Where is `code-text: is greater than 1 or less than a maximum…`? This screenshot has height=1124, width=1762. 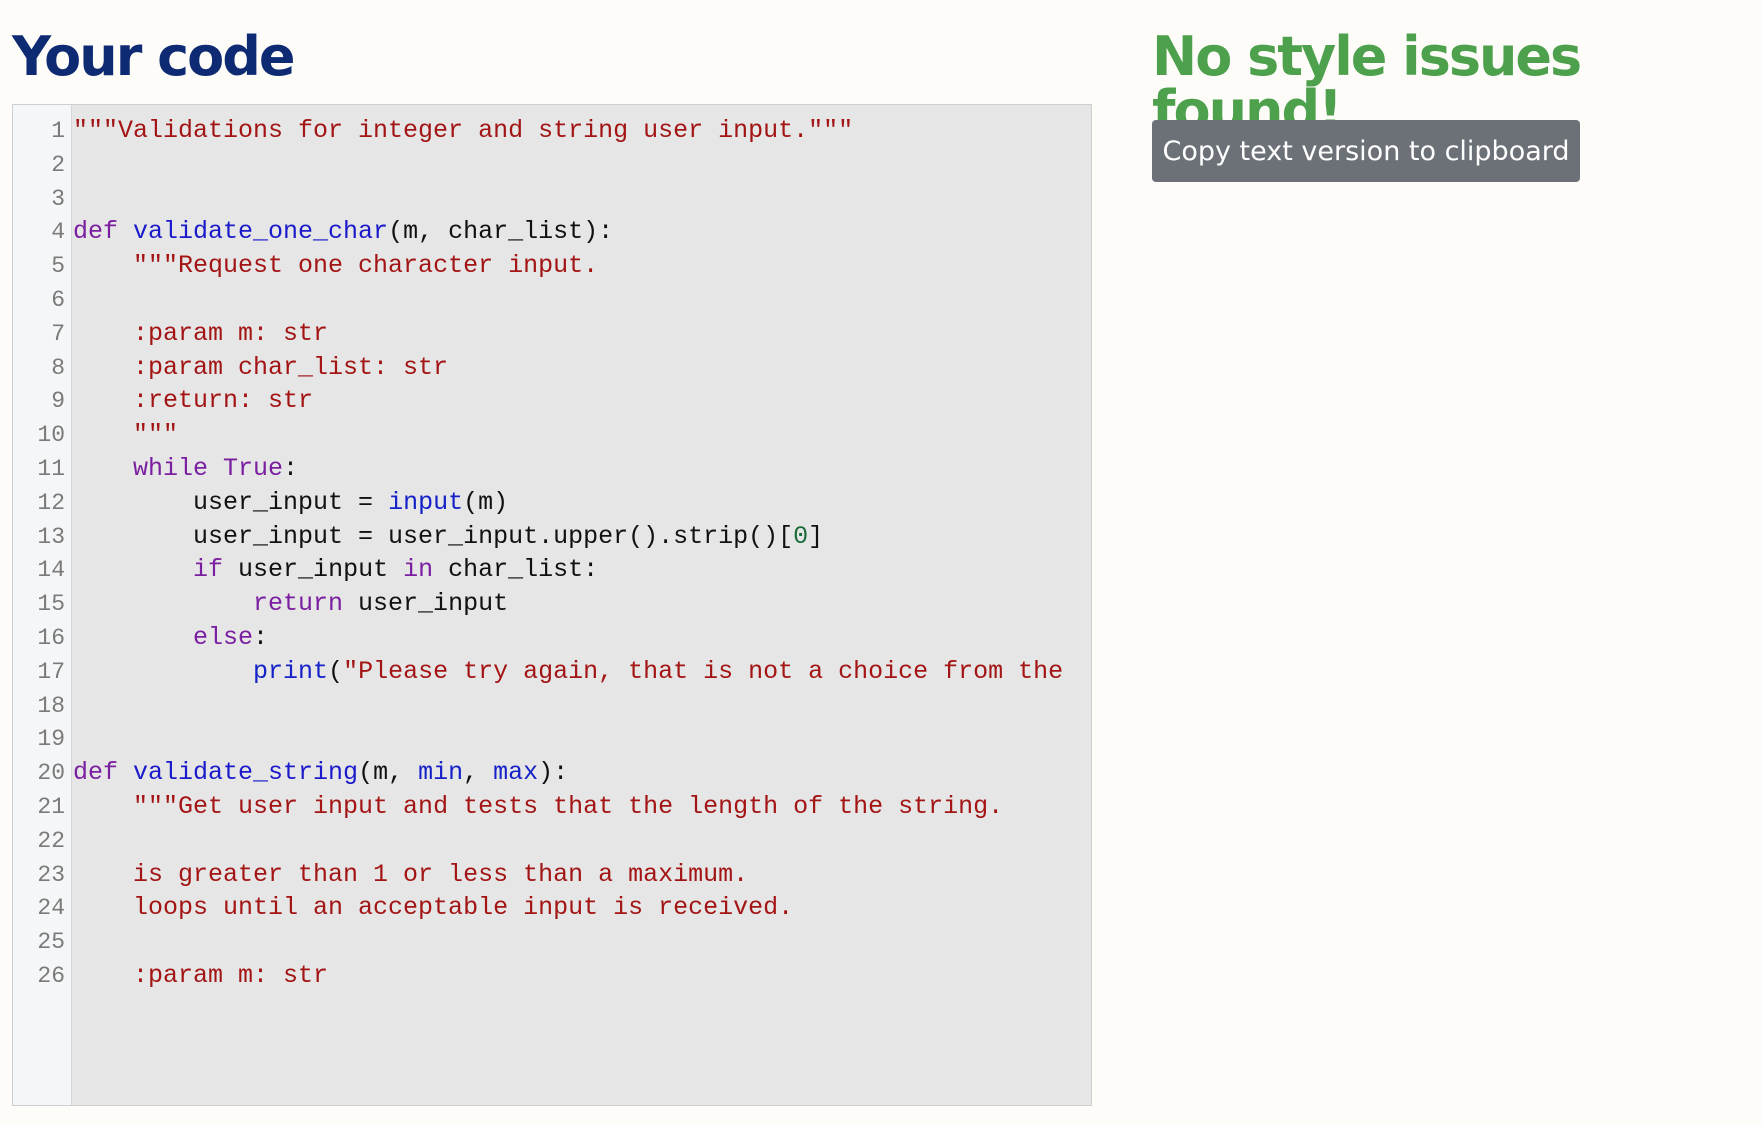 code-text: is greater than 1 or less than a maximum… is located at coordinates (582, 875).